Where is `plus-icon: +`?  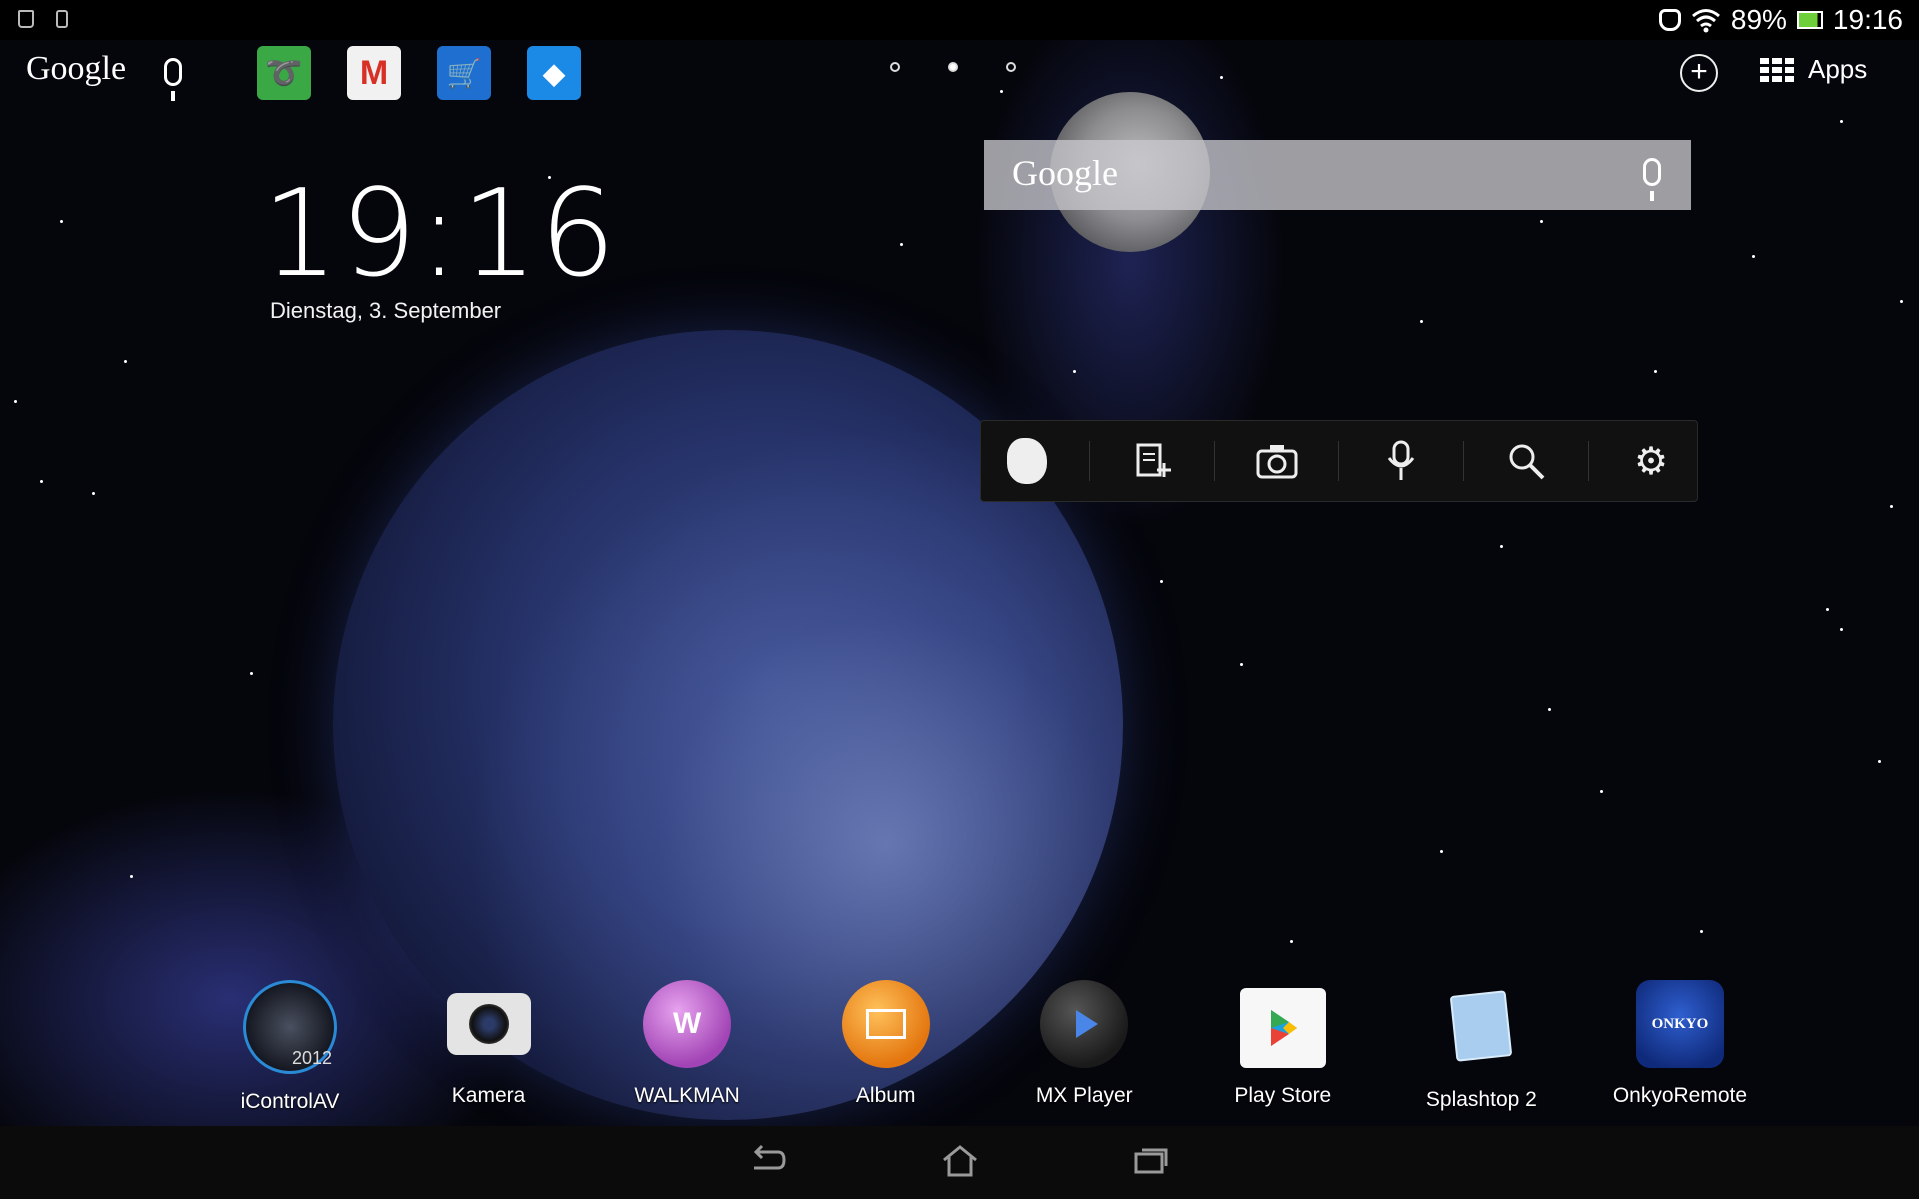 plus-icon: + is located at coordinates (1699, 71).